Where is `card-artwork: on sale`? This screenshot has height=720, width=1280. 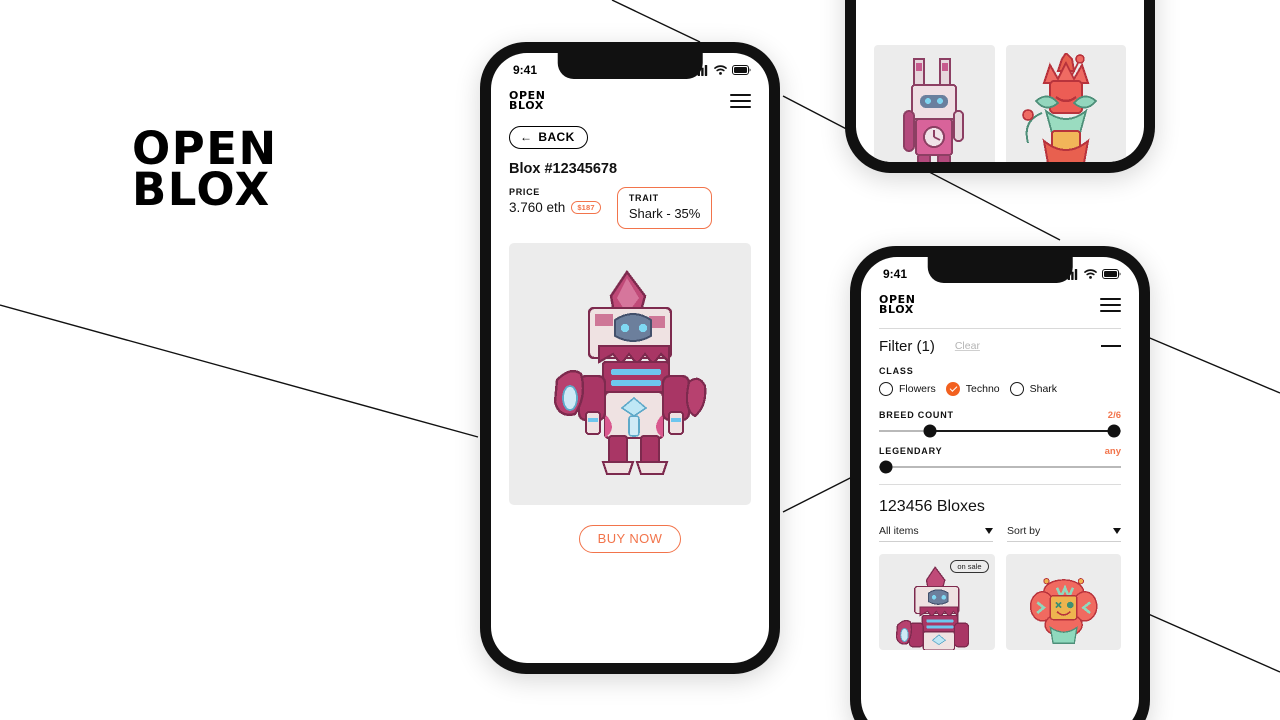 card-artwork: on sale is located at coordinates (937, 601).